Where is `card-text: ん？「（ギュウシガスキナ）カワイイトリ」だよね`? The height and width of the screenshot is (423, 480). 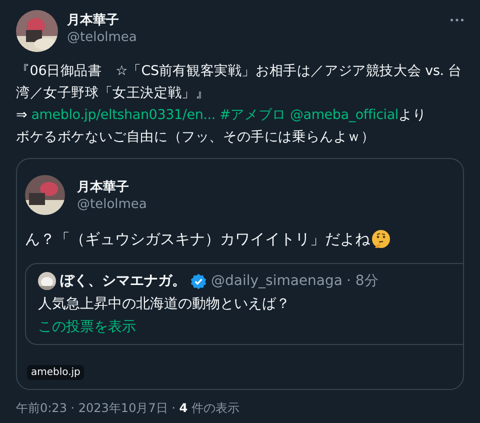 card-text: ん？「（ギュウシガスキナ）カワイイトリ」だよね is located at coordinates (197, 239).